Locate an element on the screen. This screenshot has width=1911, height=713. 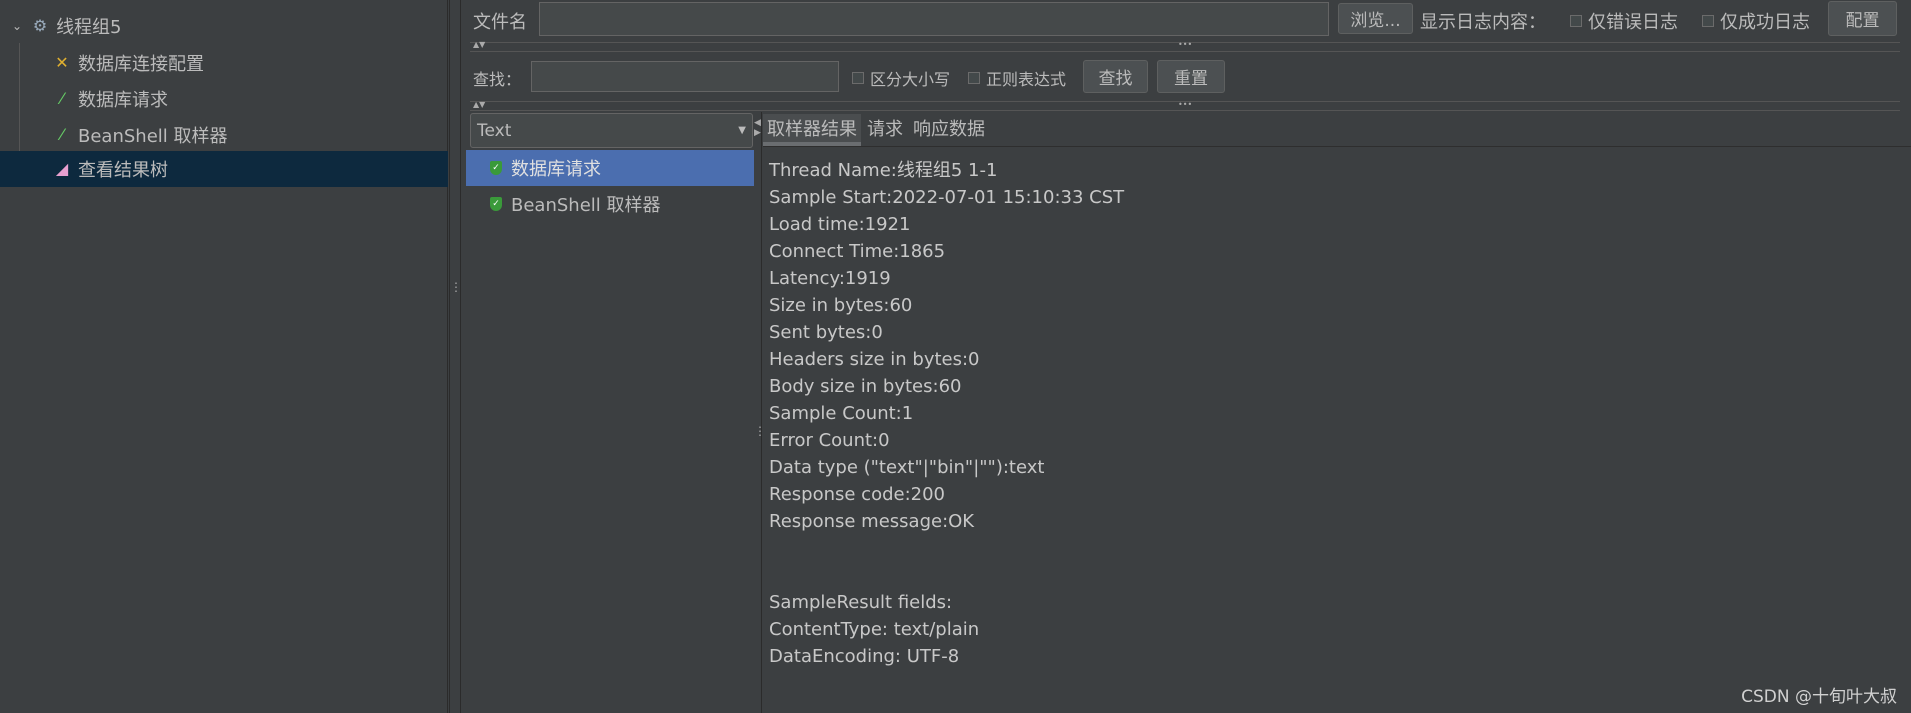
regex-checkbox: 正则表达式 is located at coordinates (1017, 78).